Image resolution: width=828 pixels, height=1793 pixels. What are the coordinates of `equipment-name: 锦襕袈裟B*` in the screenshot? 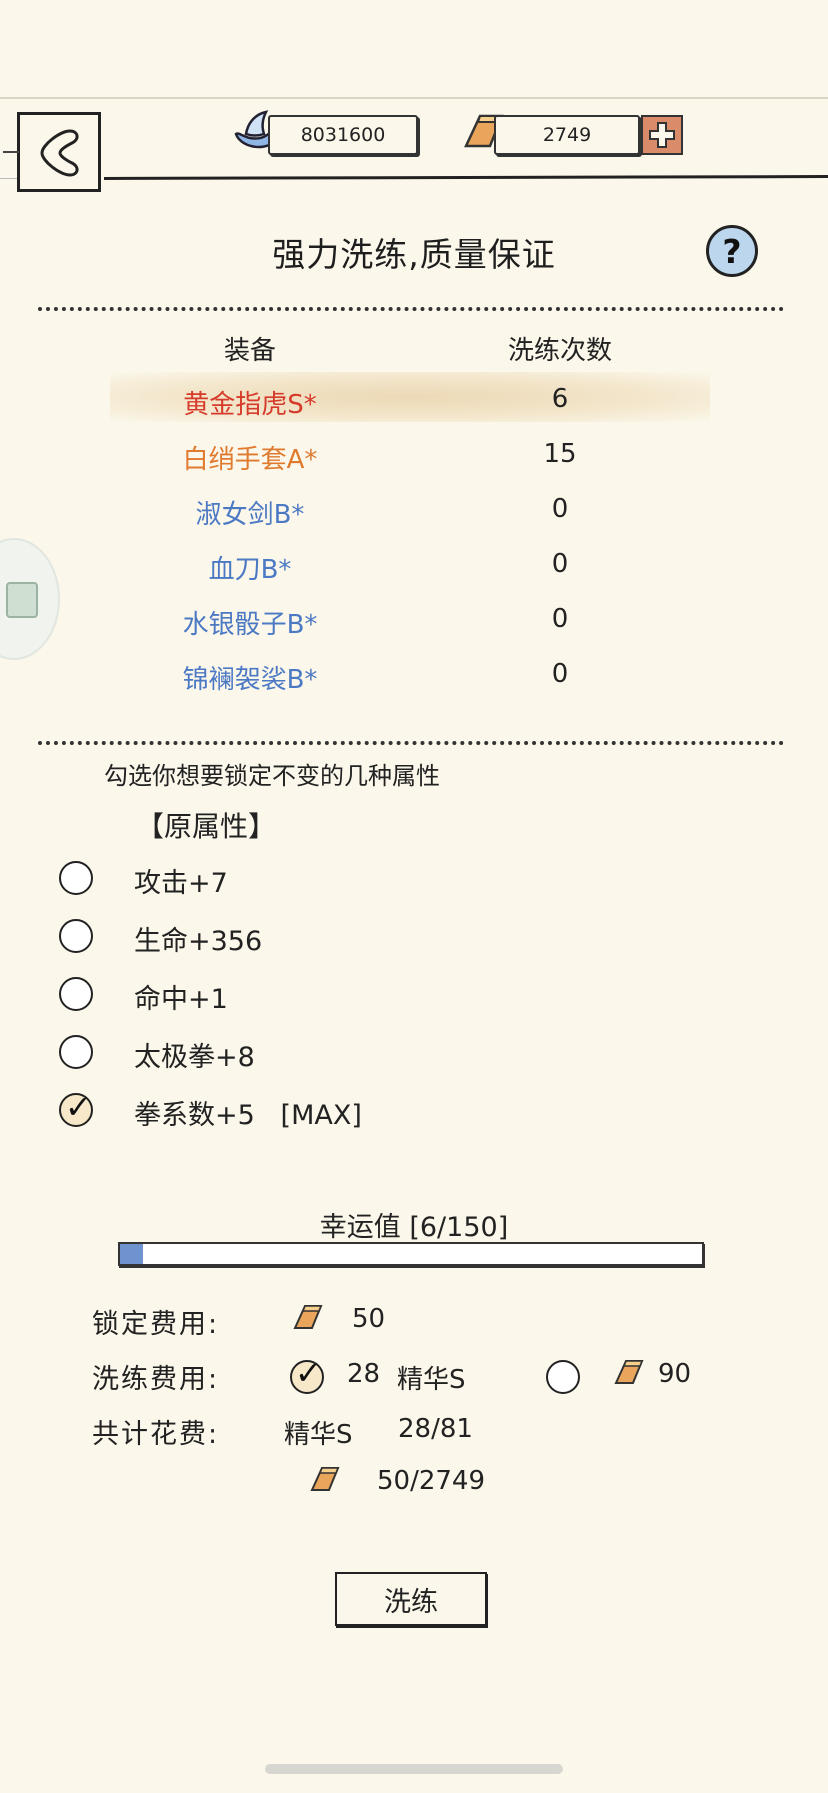 It's located at (250, 680).